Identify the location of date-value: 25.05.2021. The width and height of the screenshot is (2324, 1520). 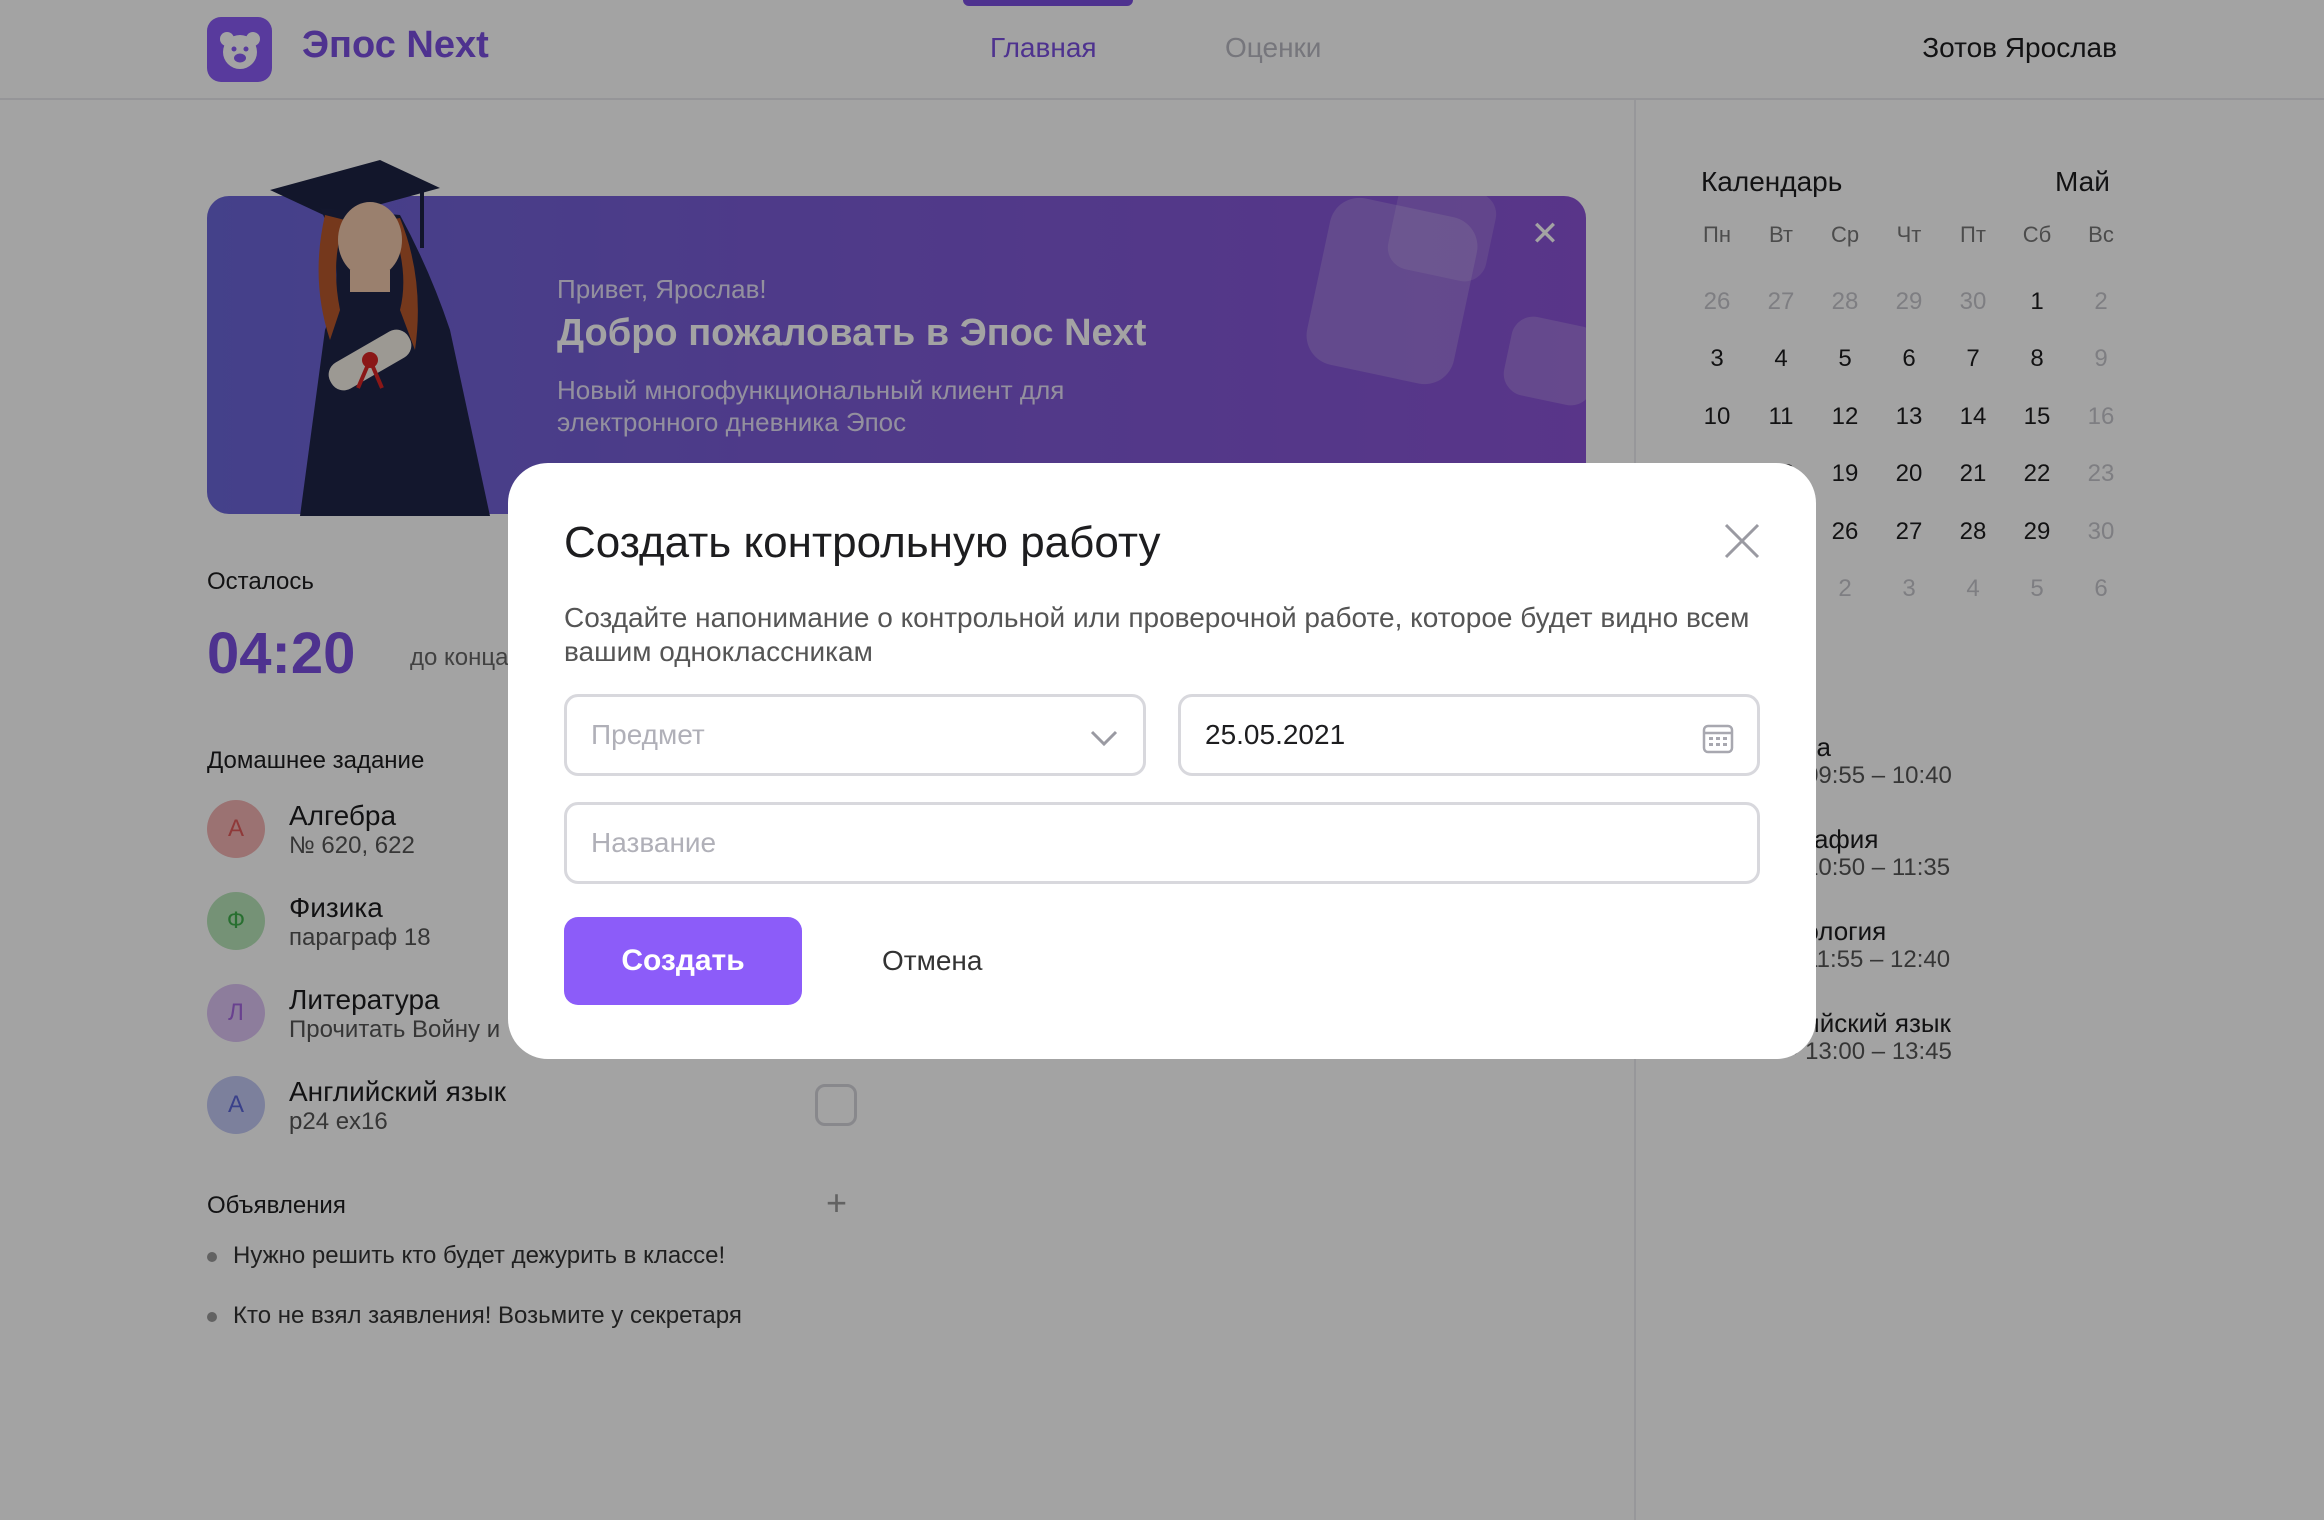
(1275, 734).